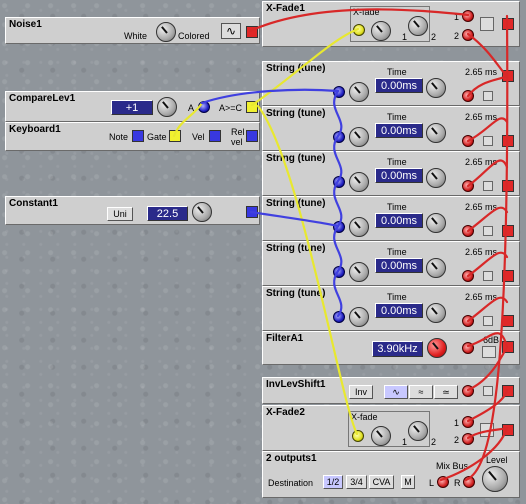 Image resolution: width=526 pixels, height=504 pixels. I want to click on negative-button: ≃, so click(446, 392).